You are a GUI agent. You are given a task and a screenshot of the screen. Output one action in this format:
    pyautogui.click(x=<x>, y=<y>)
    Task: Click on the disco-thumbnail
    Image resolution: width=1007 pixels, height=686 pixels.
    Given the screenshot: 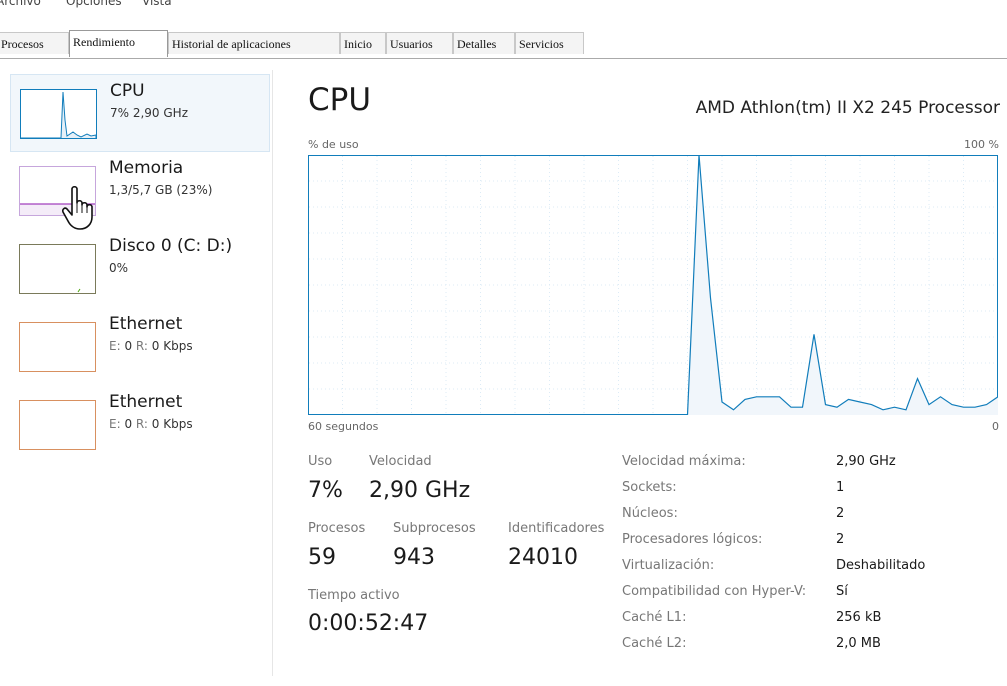 What is the action you would take?
    pyautogui.click(x=57, y=269)
    